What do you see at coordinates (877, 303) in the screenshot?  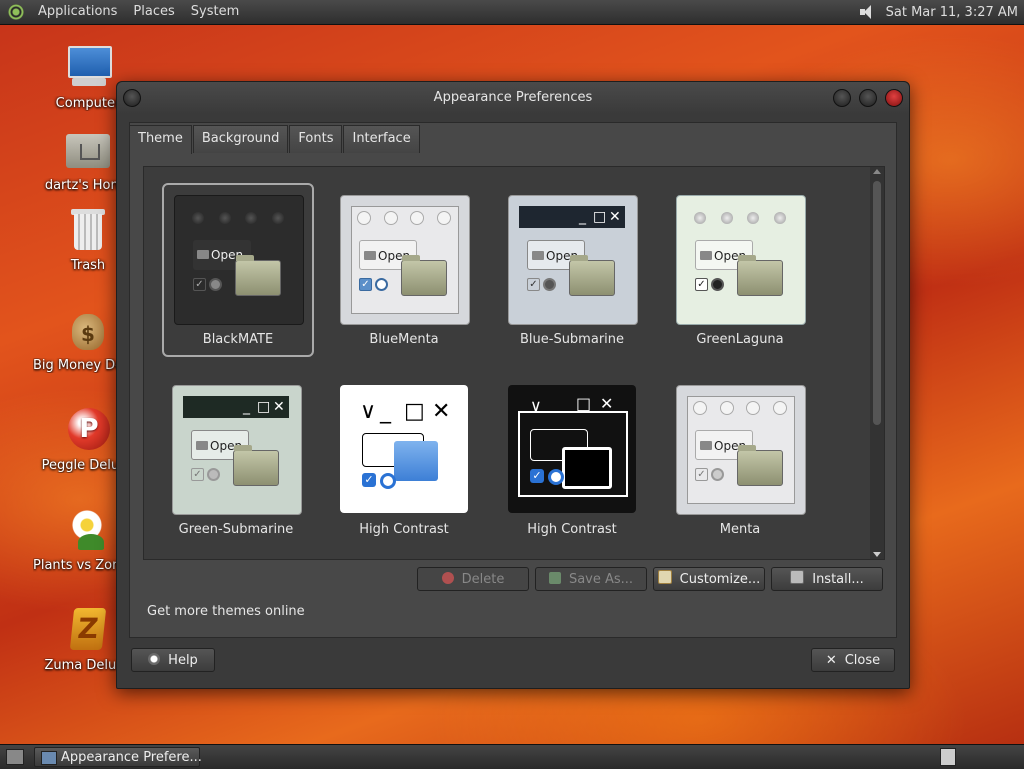 I see `scrollbar-thumb` at bounding box center [877, 303].